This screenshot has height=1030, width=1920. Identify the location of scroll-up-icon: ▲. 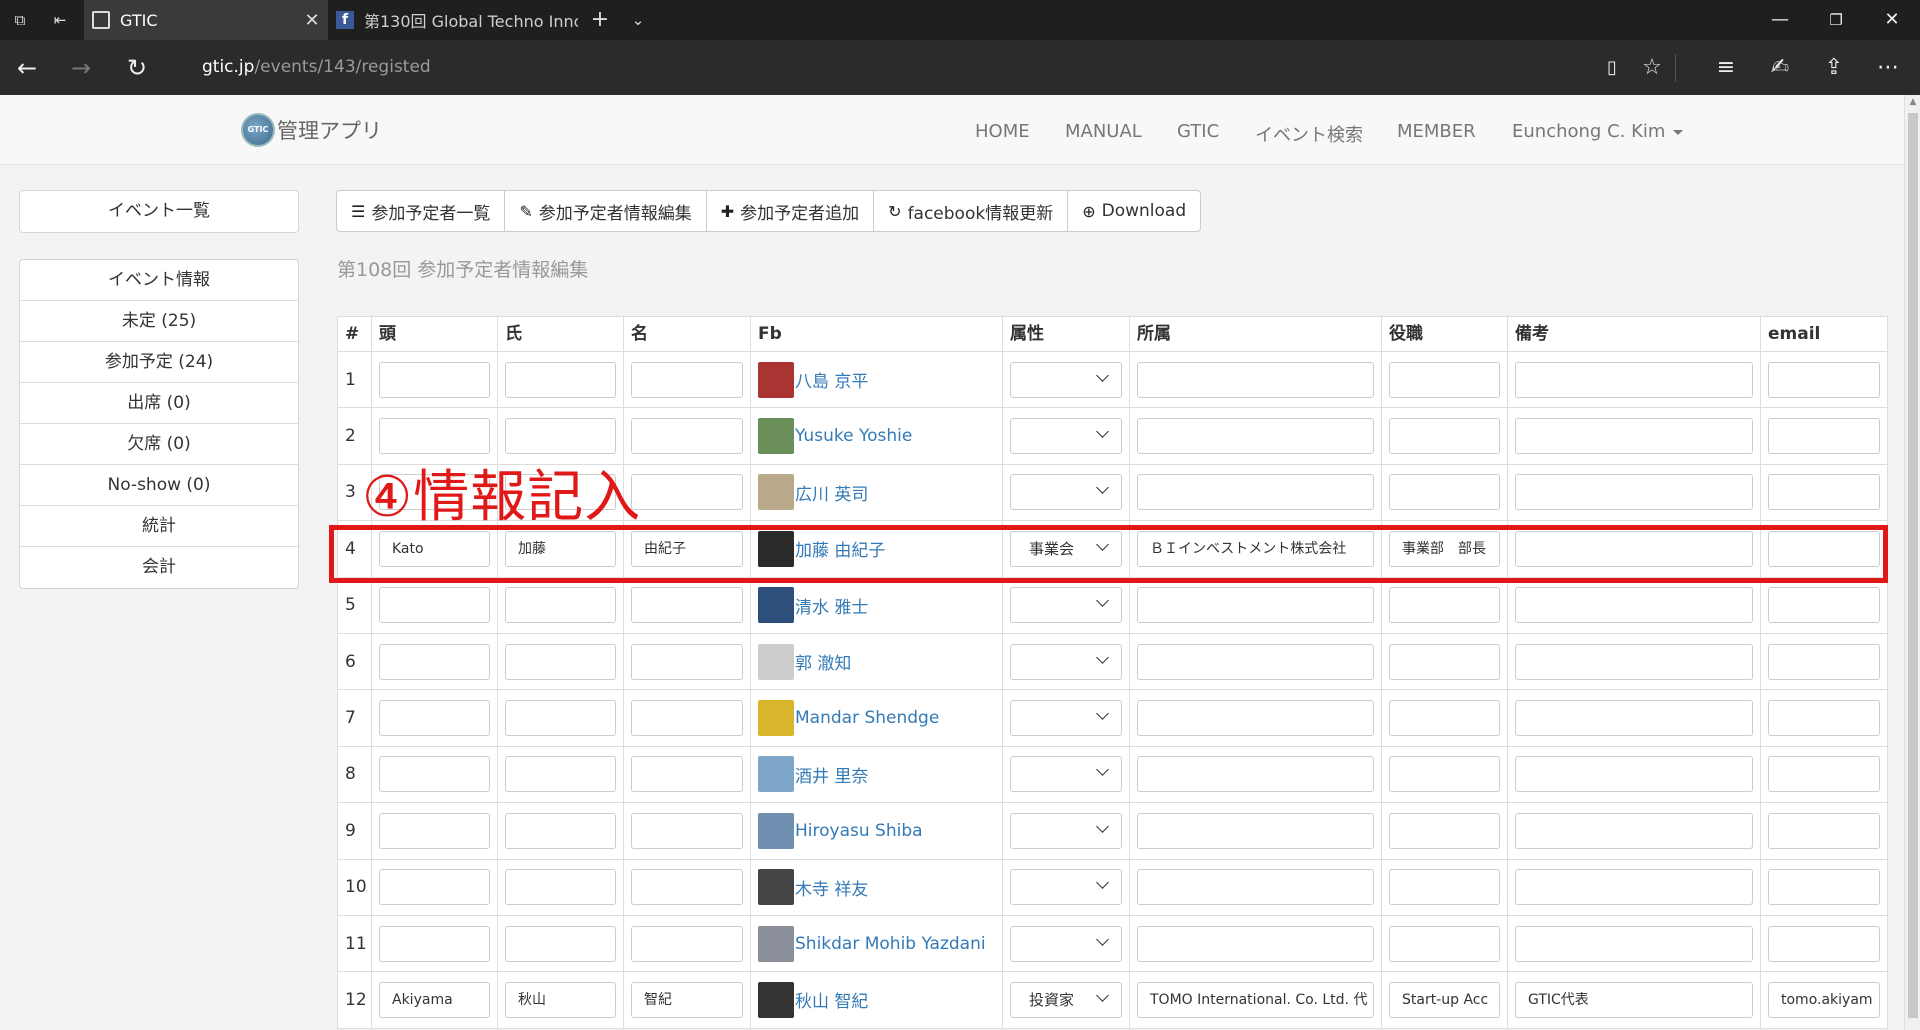
(1912, 102).